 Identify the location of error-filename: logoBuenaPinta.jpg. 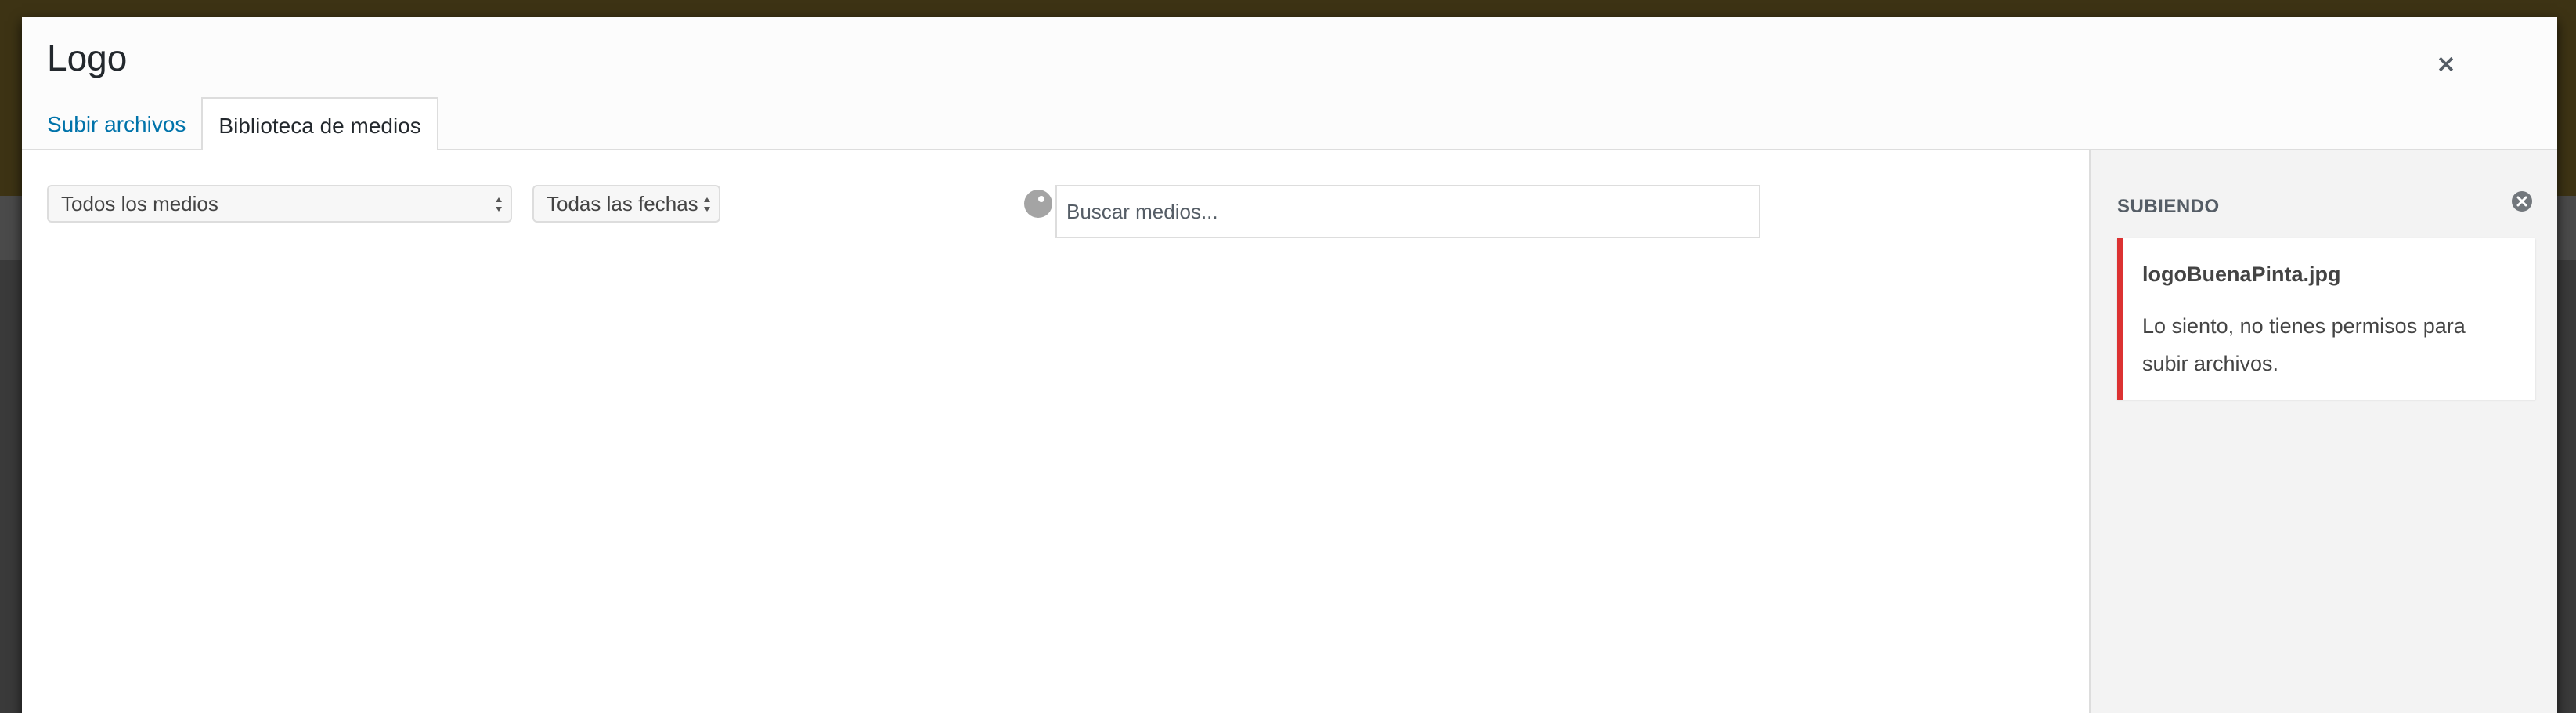
(2241, 274).